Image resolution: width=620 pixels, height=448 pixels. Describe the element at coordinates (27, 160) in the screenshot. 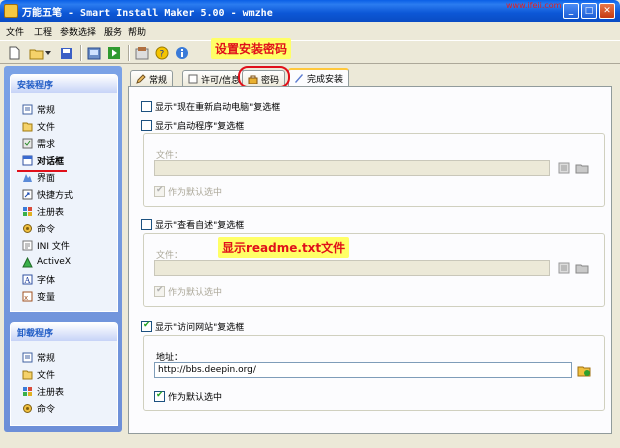

I see `dialogs-icon` at that location.